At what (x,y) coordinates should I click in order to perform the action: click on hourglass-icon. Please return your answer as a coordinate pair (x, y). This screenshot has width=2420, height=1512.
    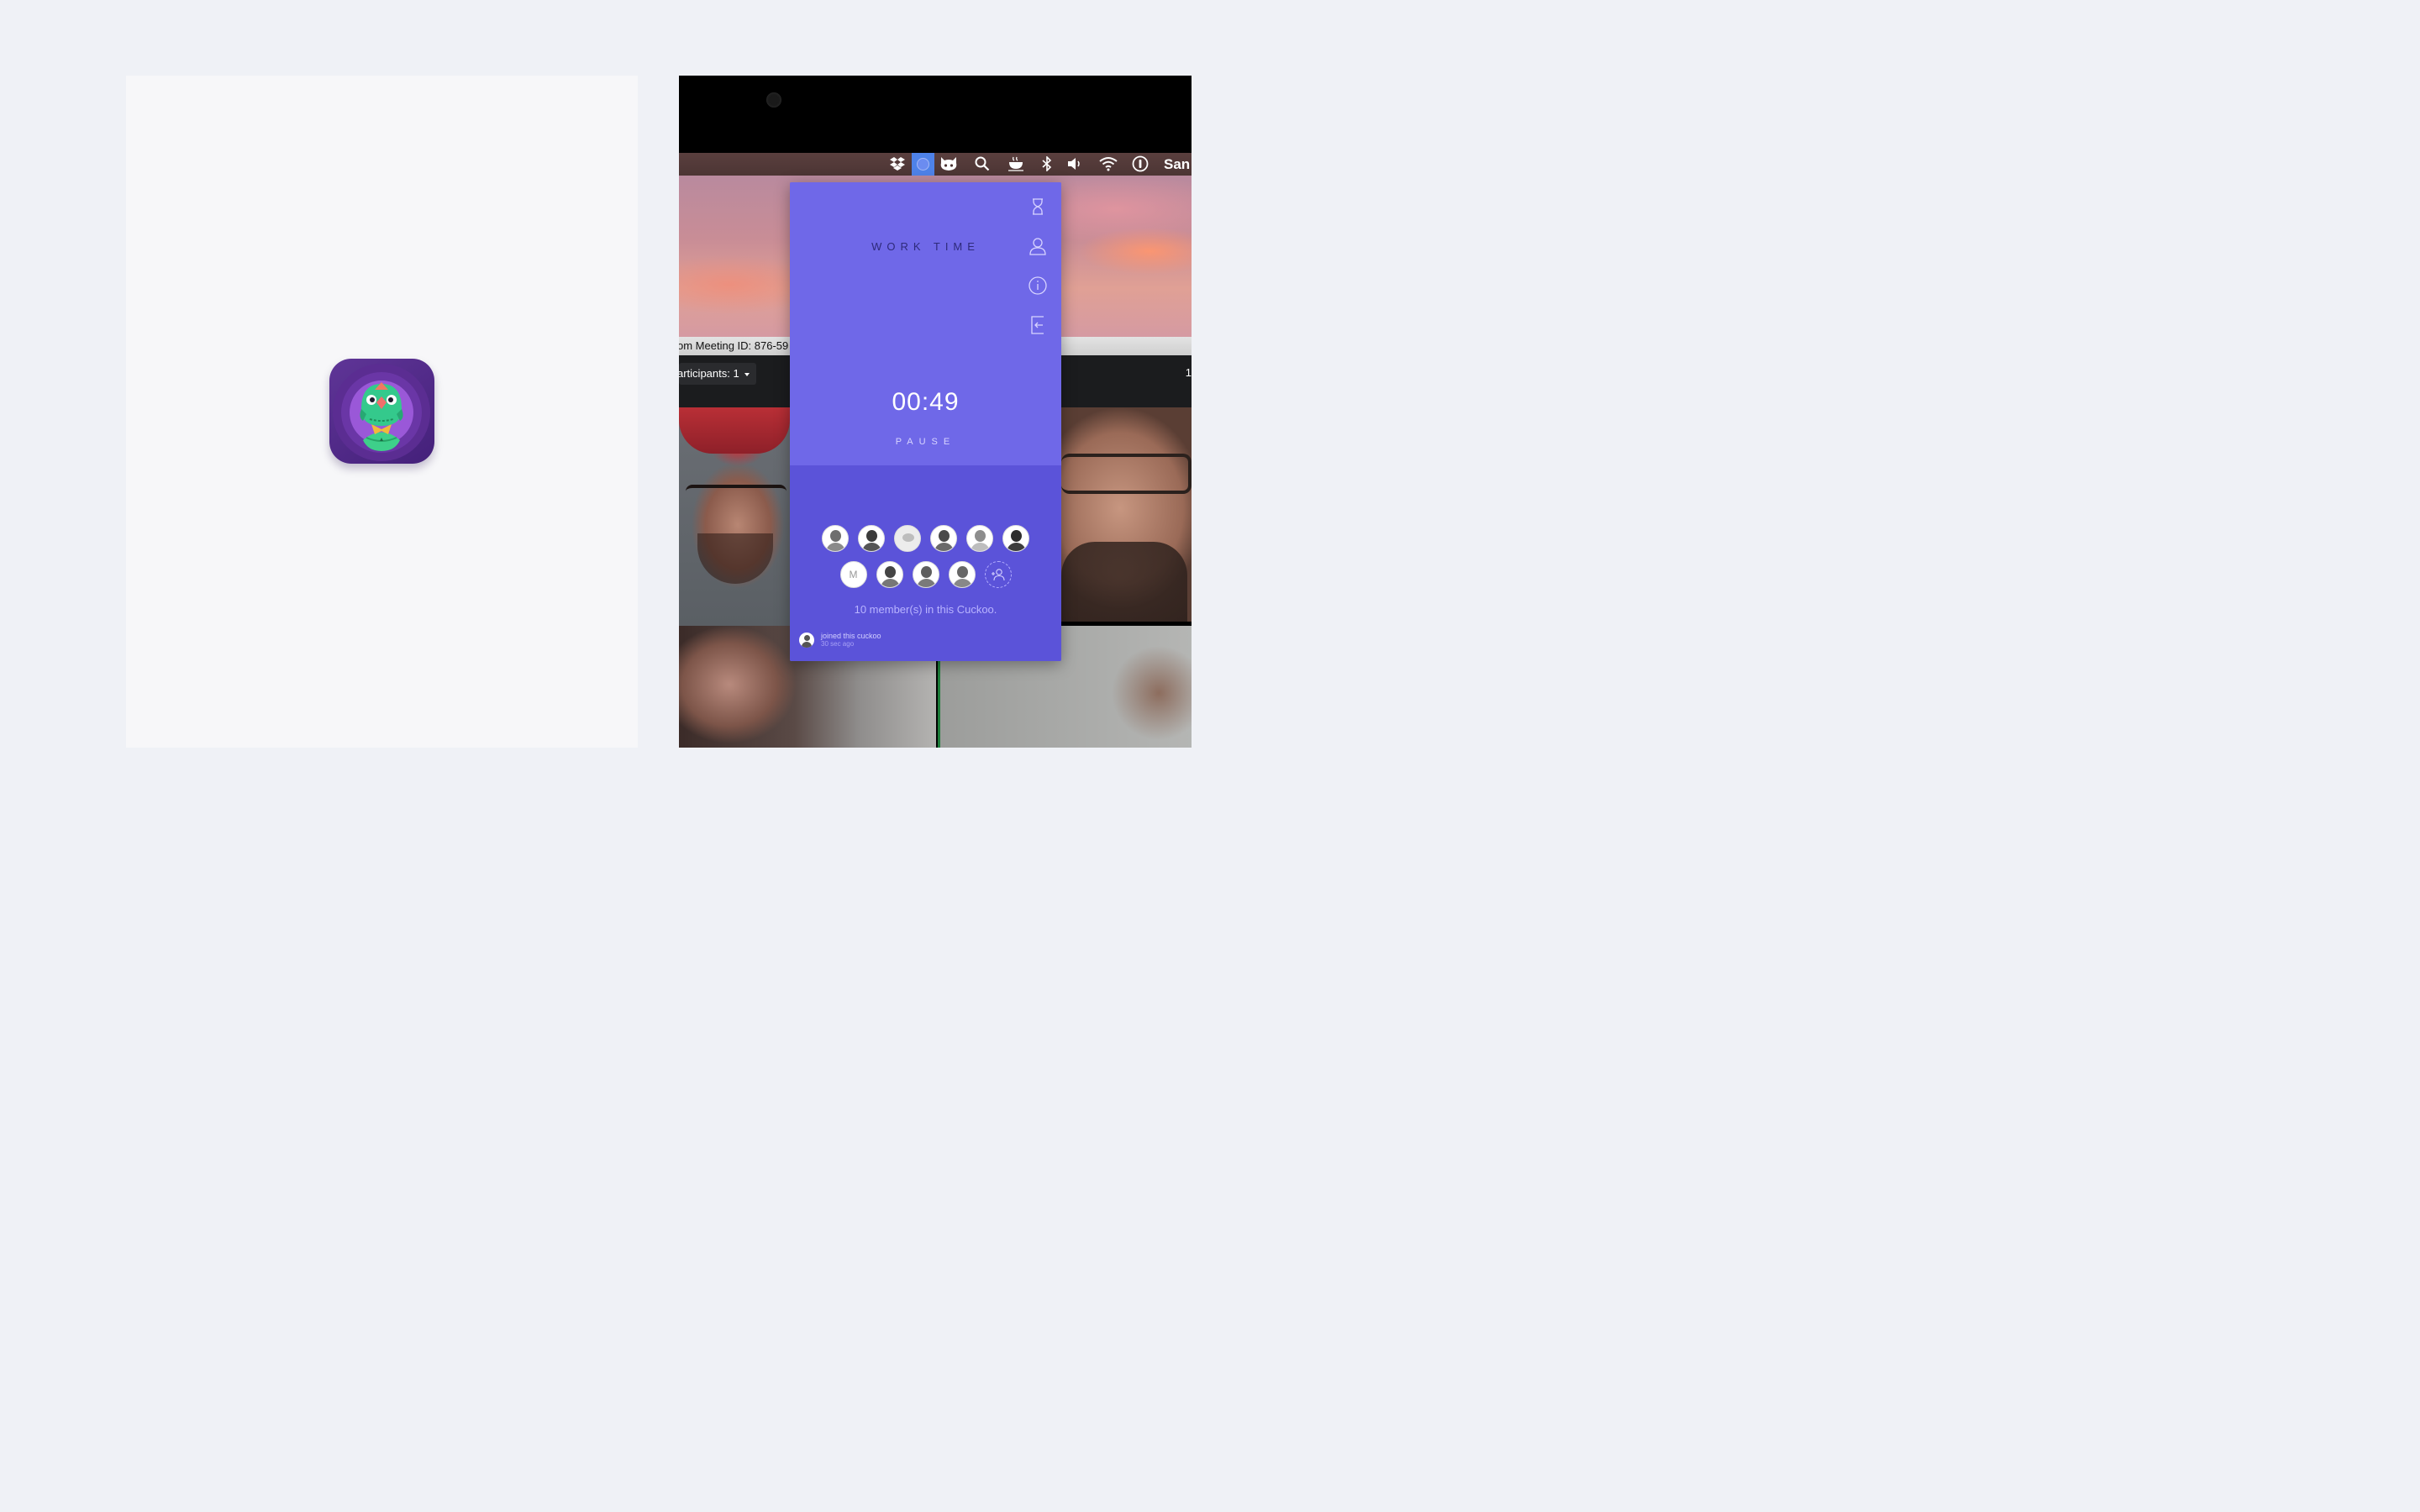
    Looking at the image, I should click on (1037, 206).